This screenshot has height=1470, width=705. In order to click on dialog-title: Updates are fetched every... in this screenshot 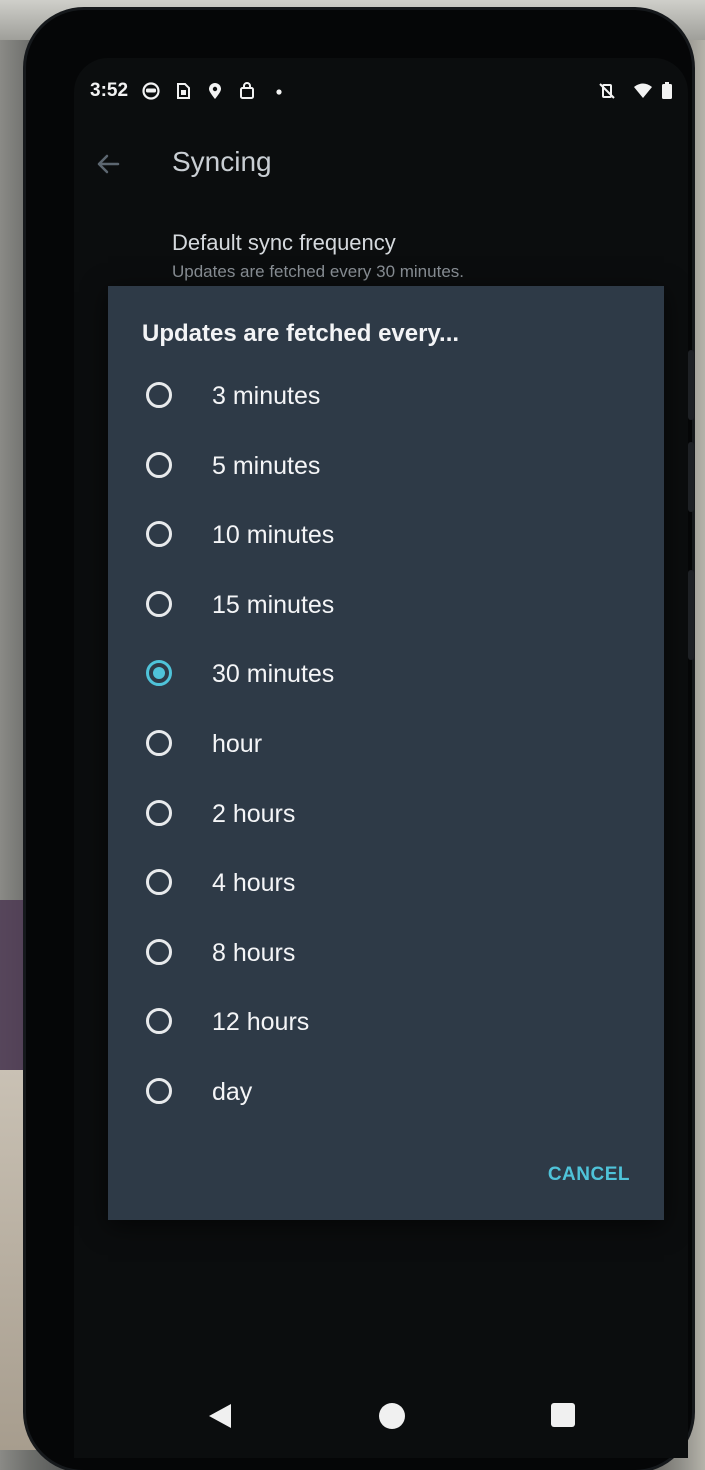, I will do `click(301, 333)`.